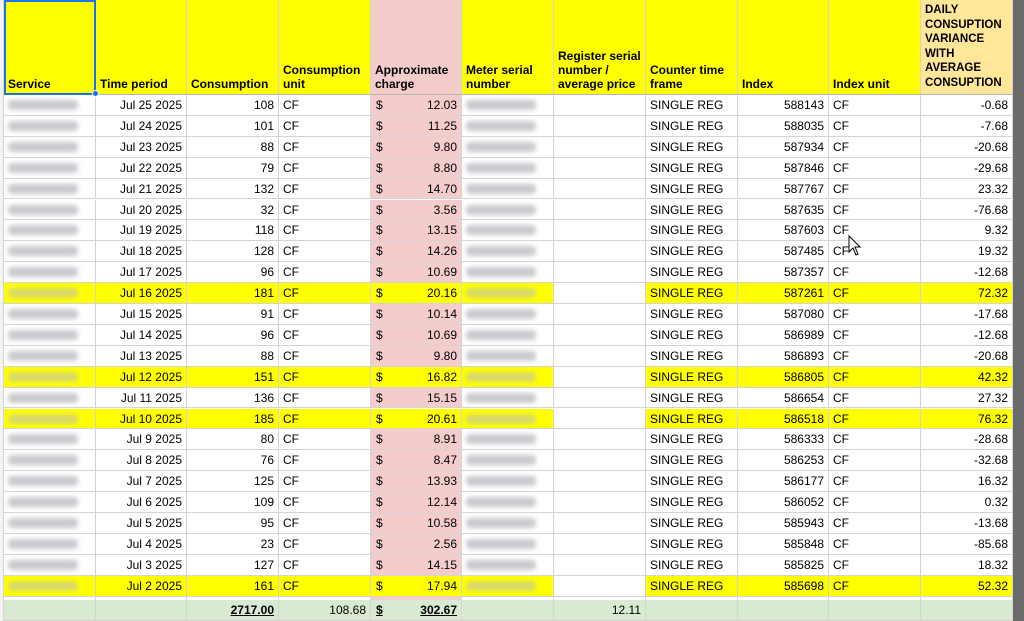 The image size is (1024, 621). What do you see at coordinates (967, 189) in the screenshot?
I see `daily-variance-cell: 23.32` at bounding box center [967, 189].